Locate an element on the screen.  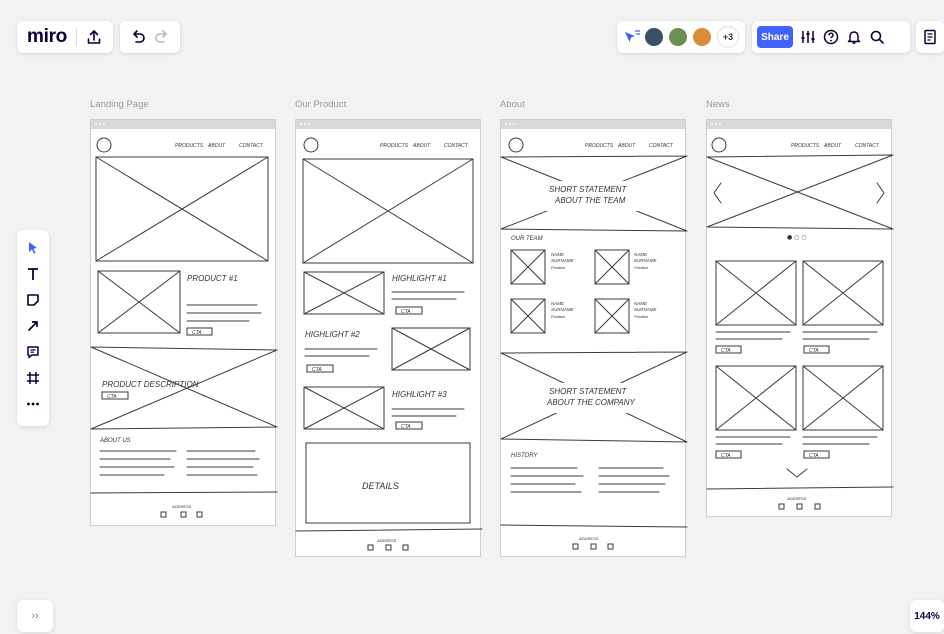
product-title: PRODUCT #1 is located at coordinates (212, 278).